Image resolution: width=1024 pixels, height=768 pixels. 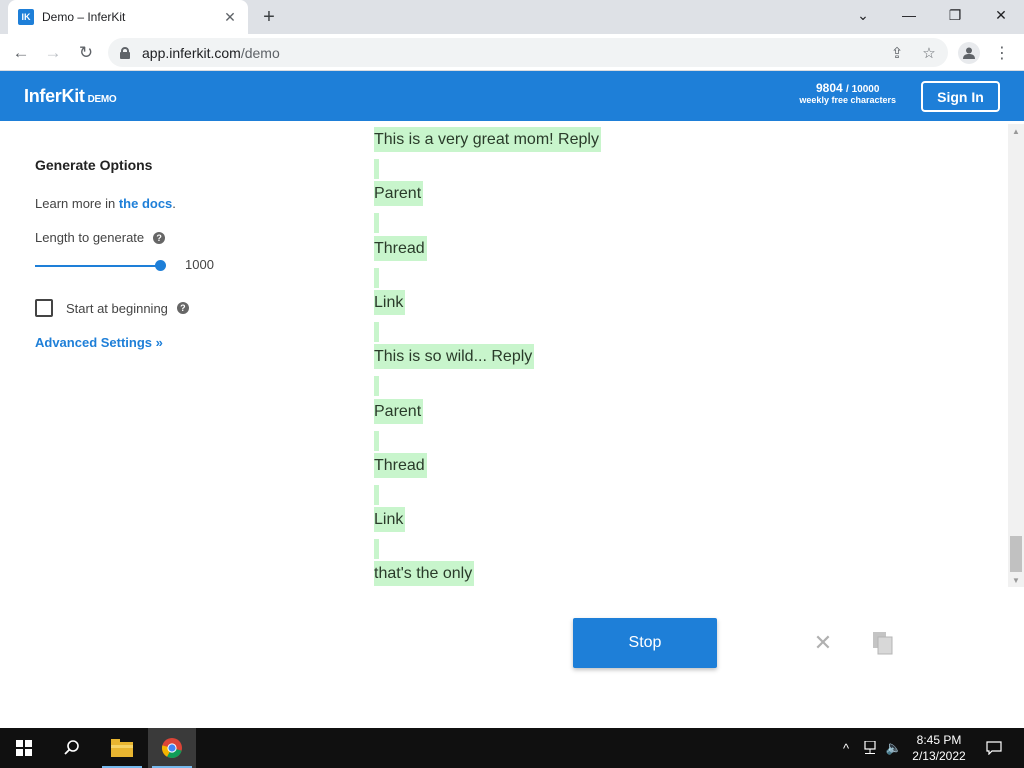 What do you see at coordinates (487, 139) in the screenshot?
I see `output-line: This is a very great mom! Reply` at bounding box center [487, 139].